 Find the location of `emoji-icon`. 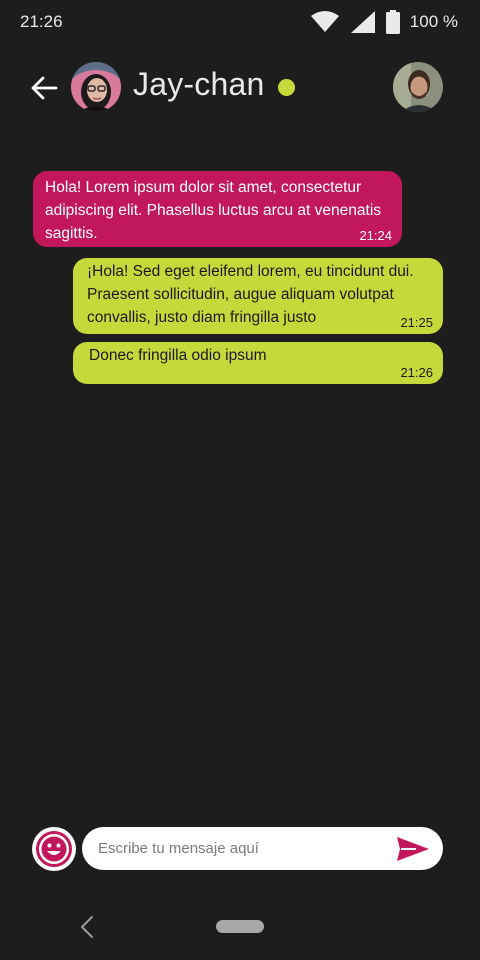

emoji-icon is located at coordinates (54, 849).